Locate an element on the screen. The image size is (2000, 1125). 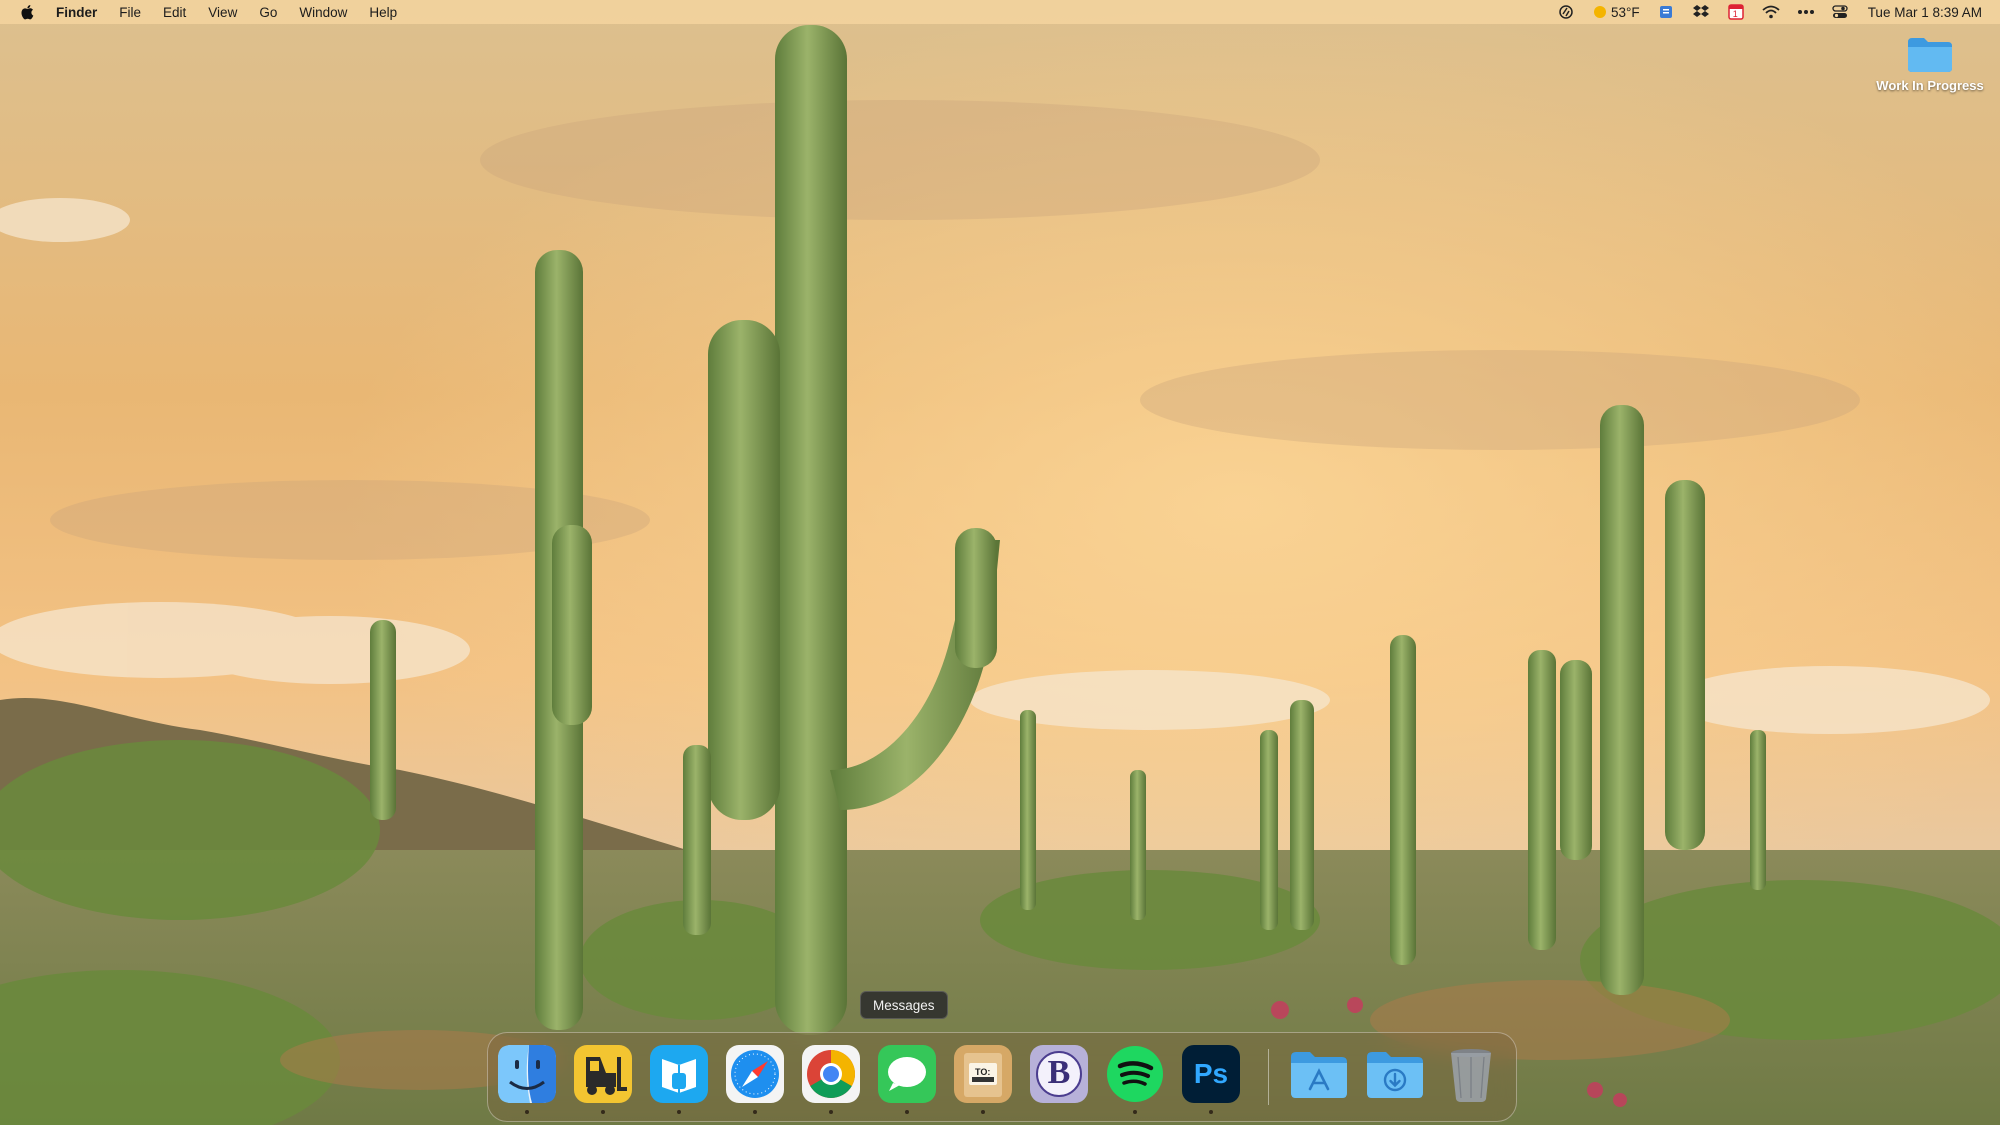
calendar-status-icon: 1 is located at coordinates (1735, 12).